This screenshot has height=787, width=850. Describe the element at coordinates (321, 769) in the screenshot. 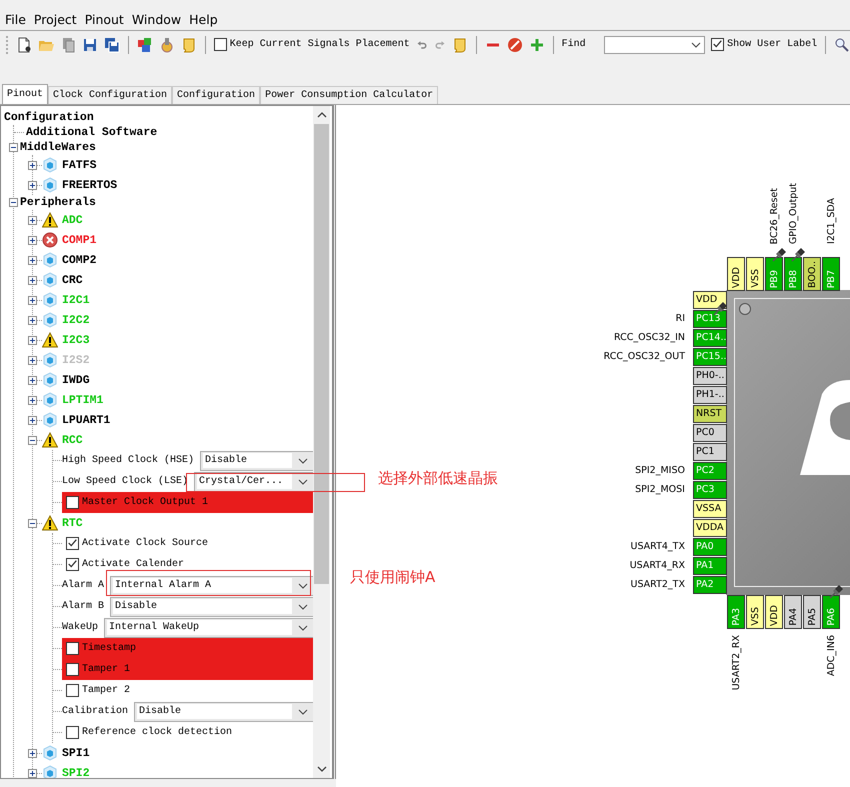

I see `scroll-down-icon` at that location.